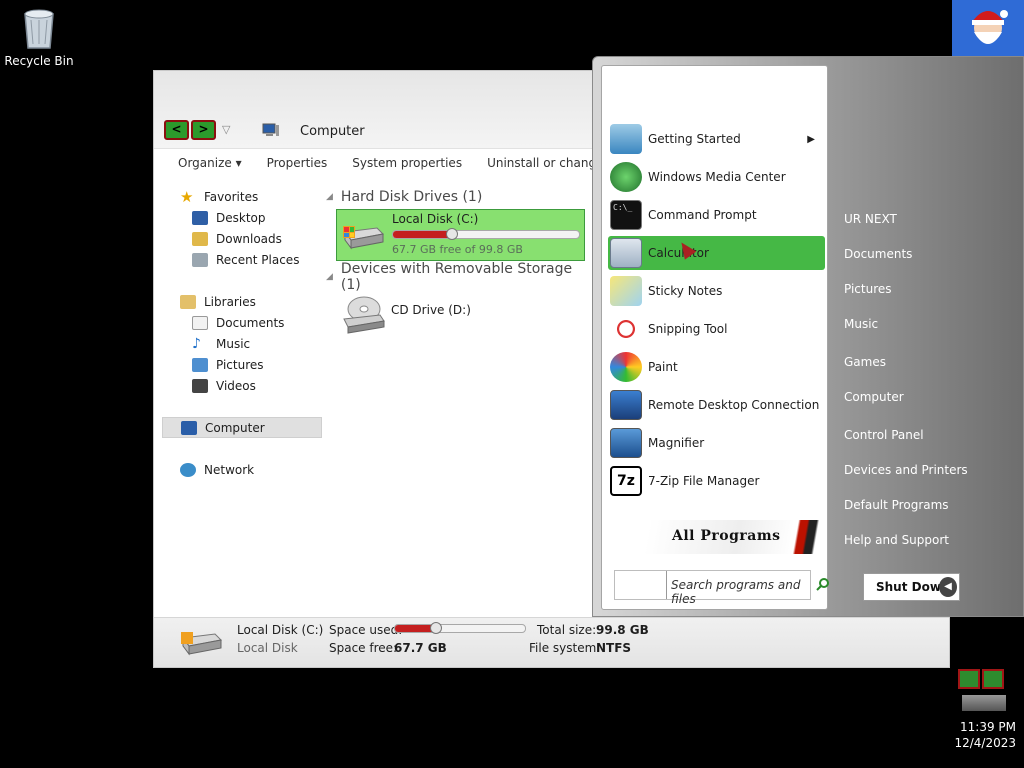 This screenshot has height=768, width=1024. Describe the element at coordinates (210, 163) in the screenshot. I see `organize-button: Organize ▾` at that location.